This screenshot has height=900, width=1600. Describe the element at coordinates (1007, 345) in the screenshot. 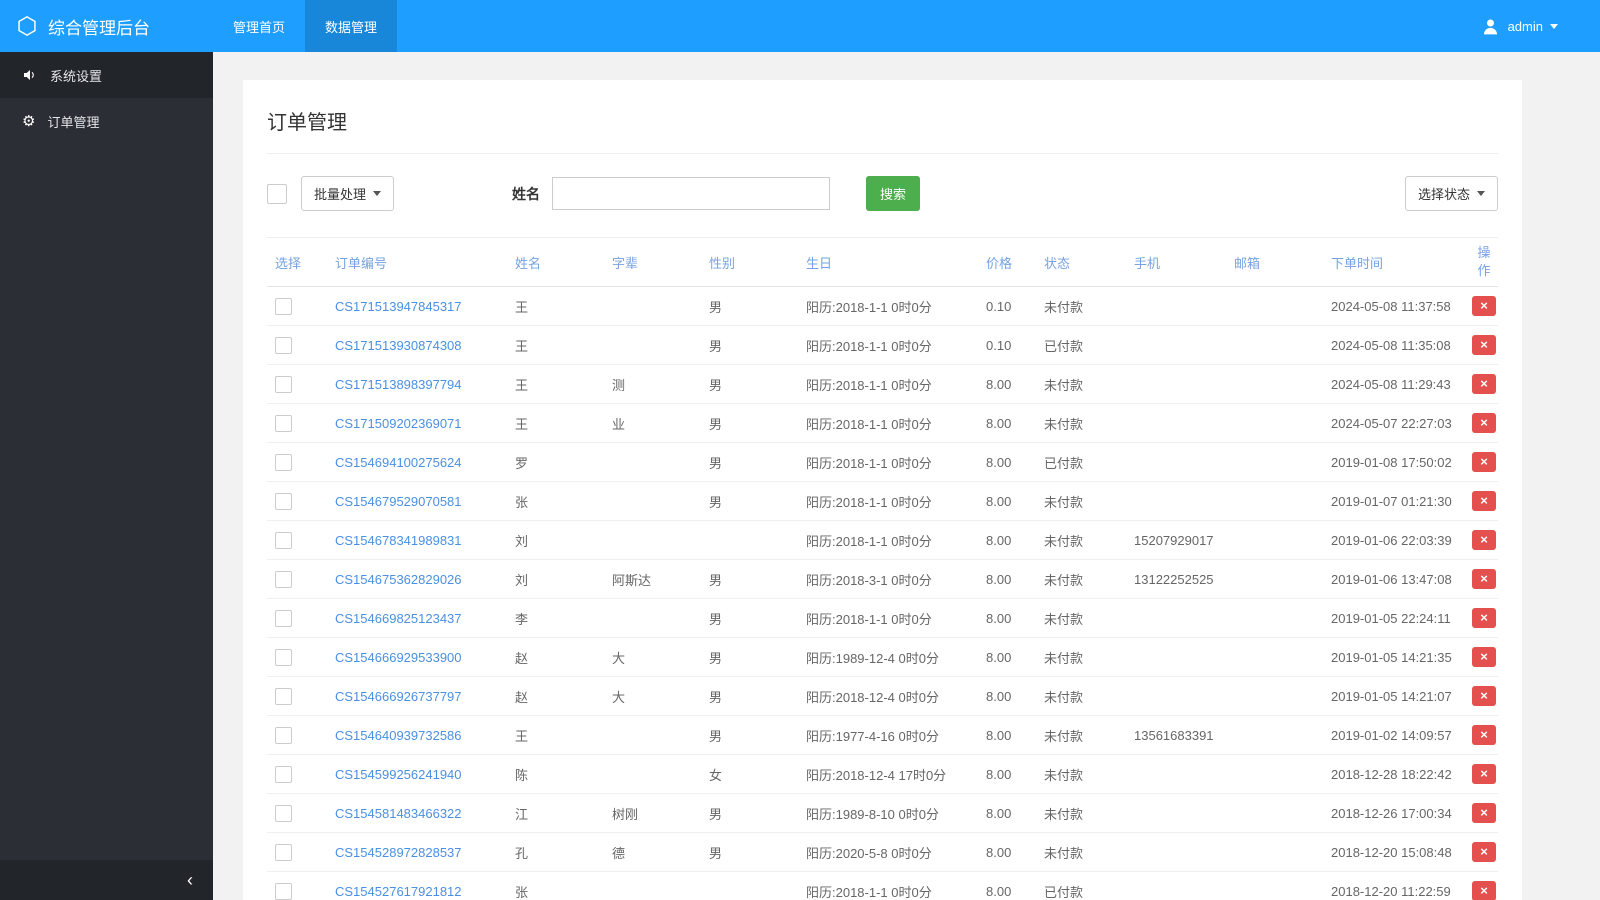

I see `cell-price: 0.10` at that location.